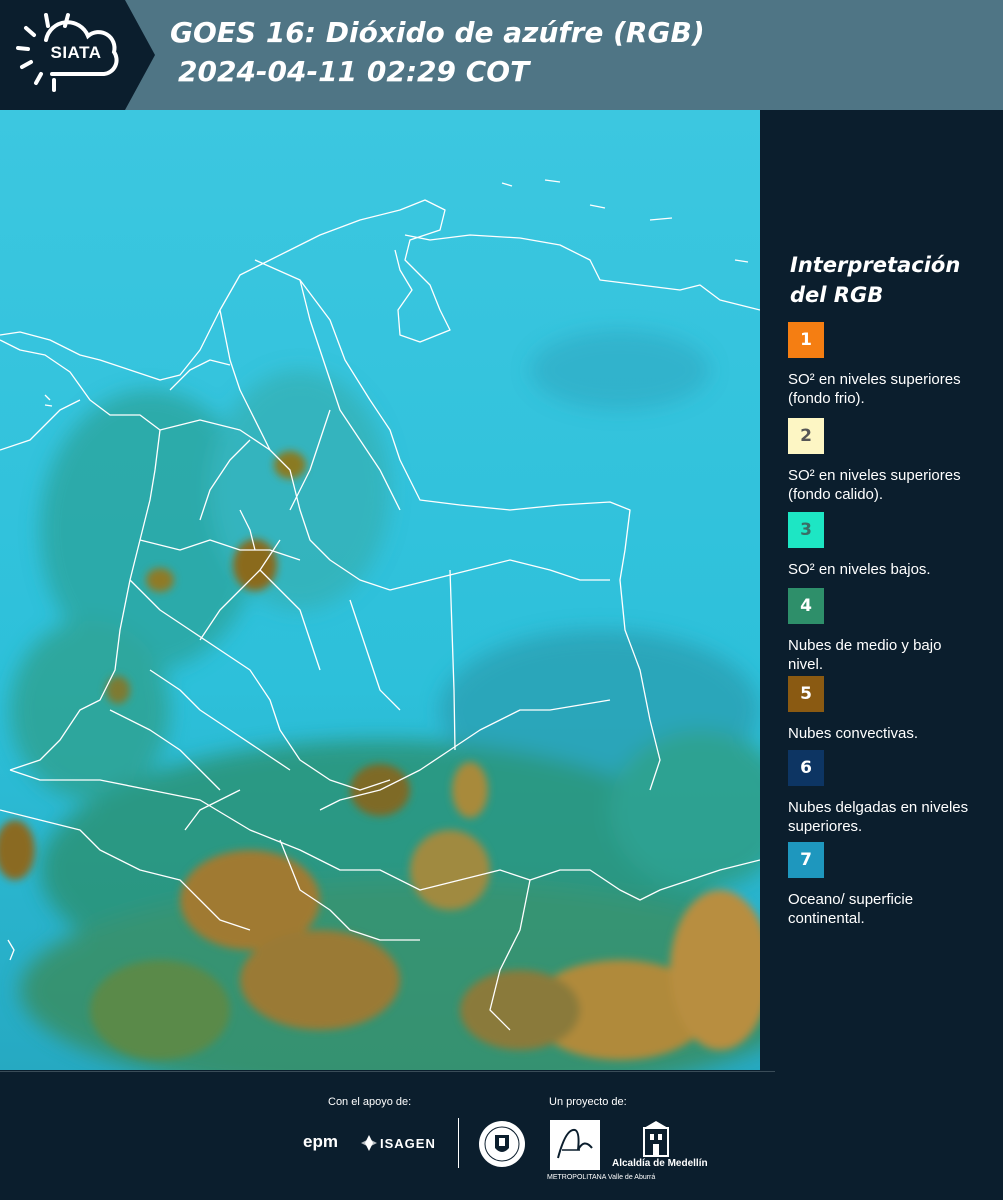 Image resolution: width=1003 pixels, height=1200 pixels. Describe the element at coordinates (851, 909) in the screenshot. I see `legend-label-7: Oceano/ superficie continental.` at that location.